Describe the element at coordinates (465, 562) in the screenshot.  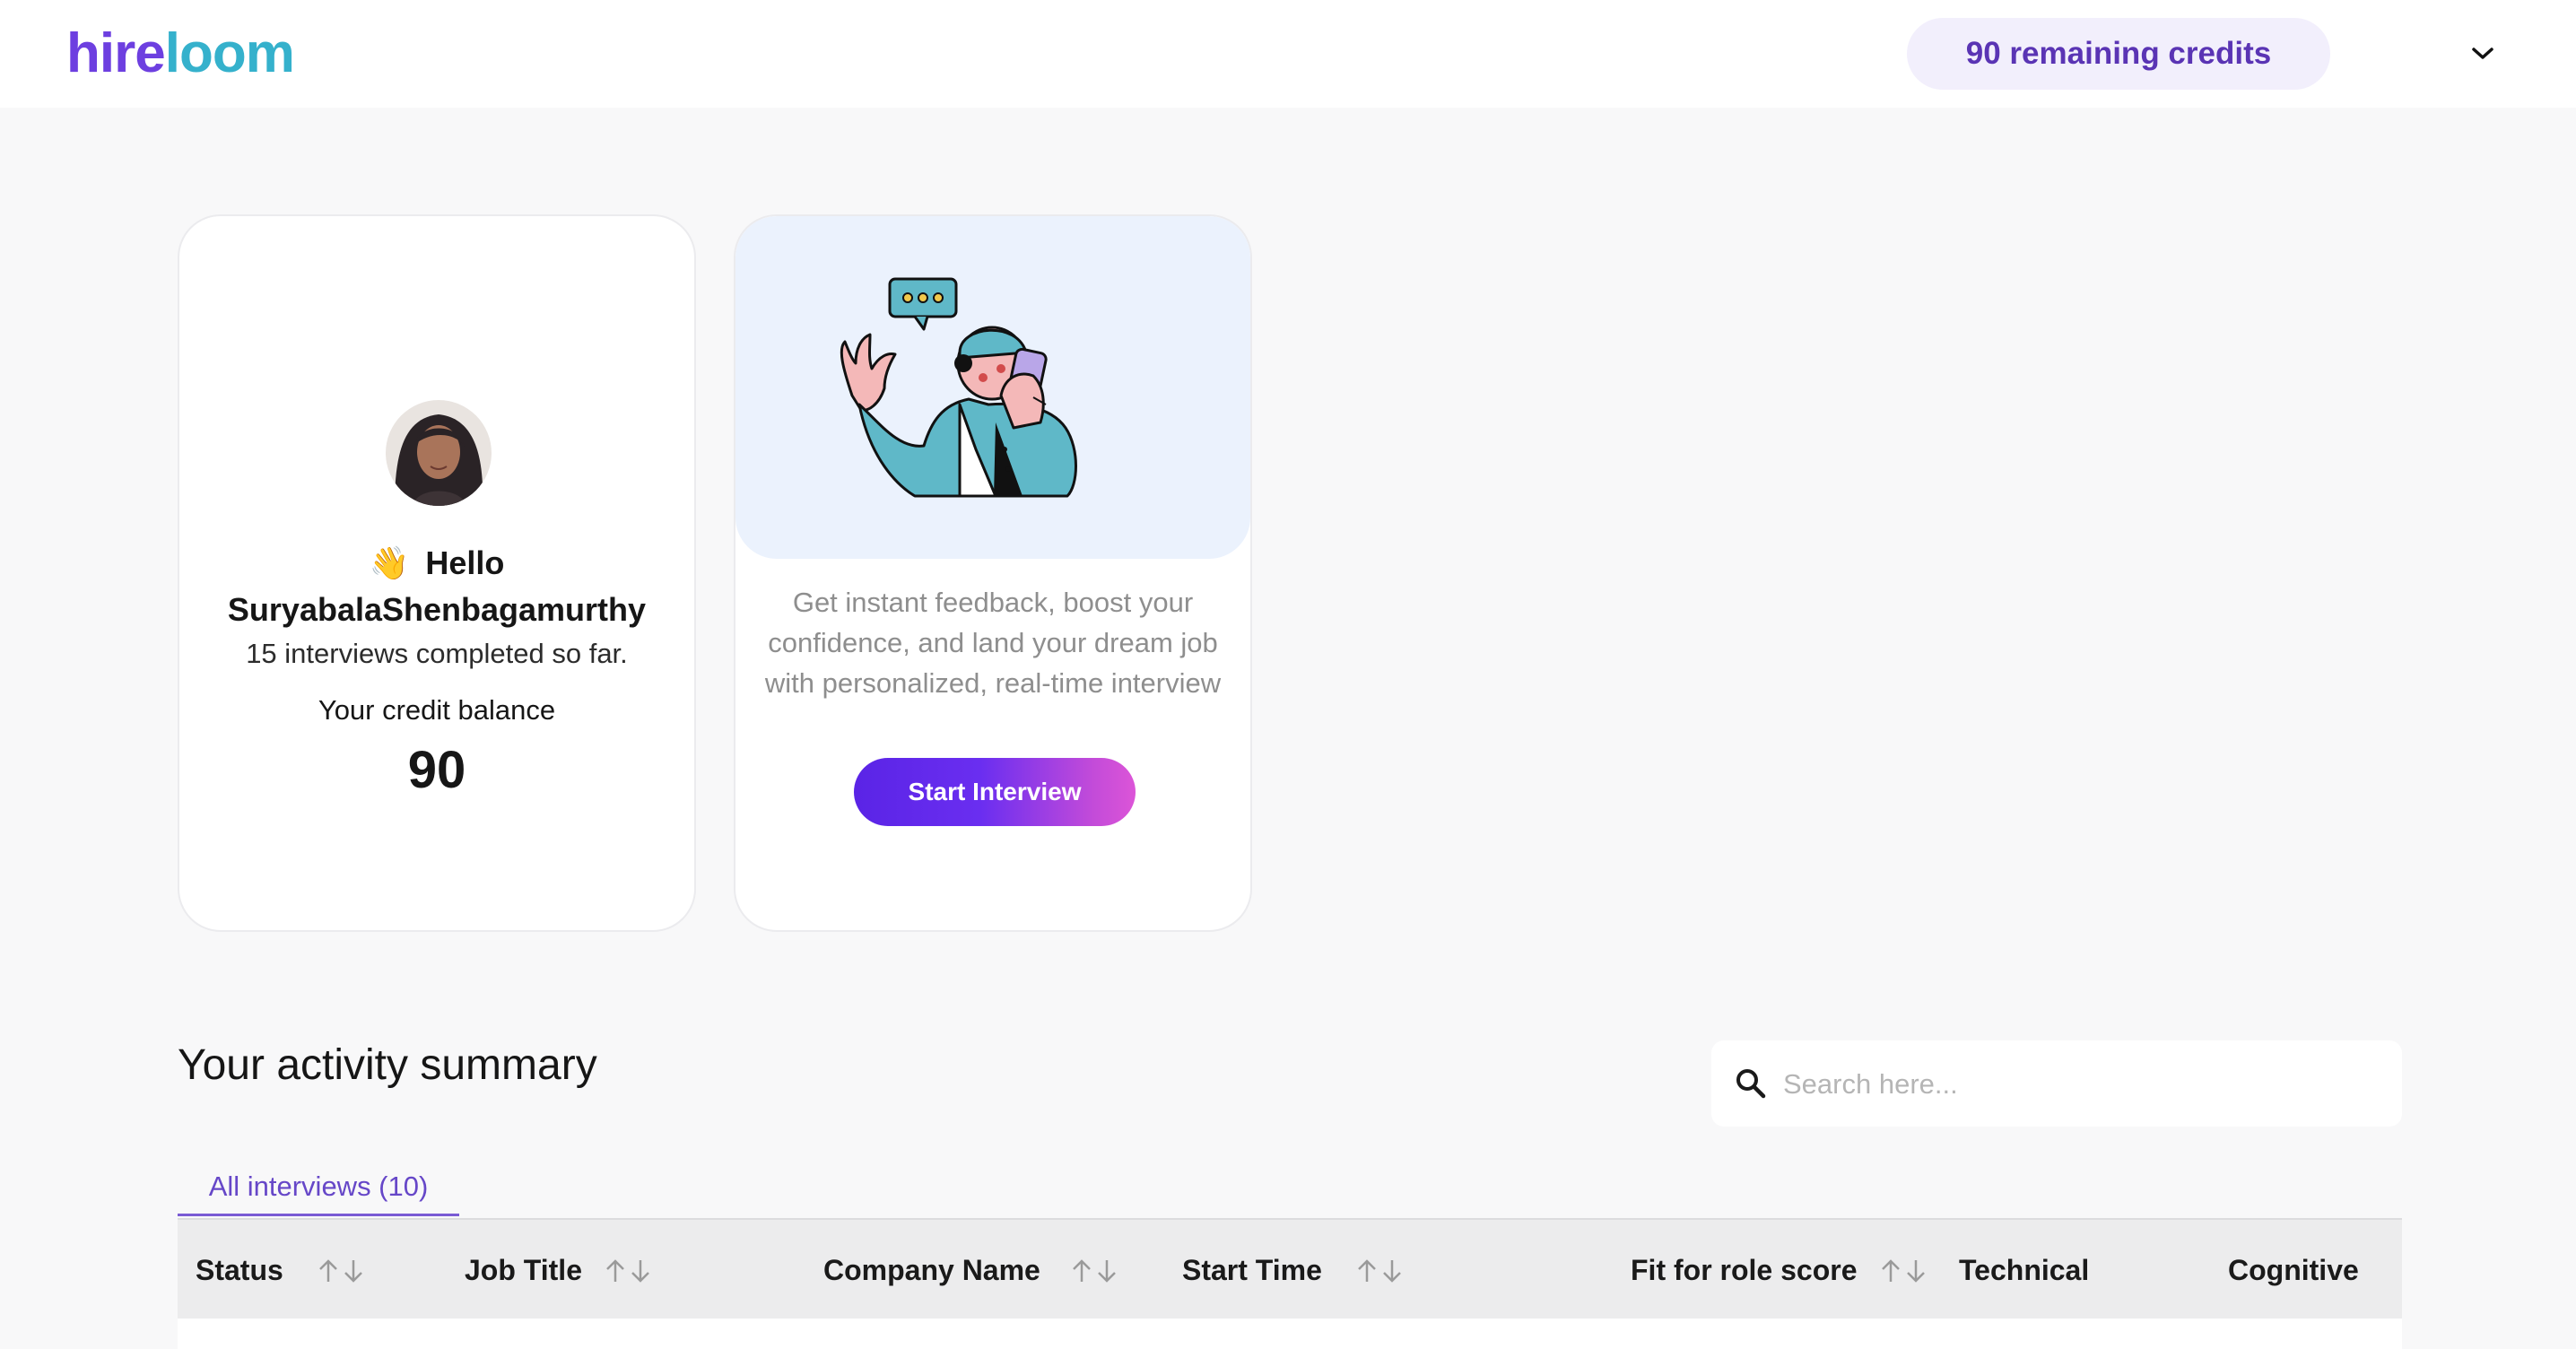
I see `greeting-text: Hello` at that location.